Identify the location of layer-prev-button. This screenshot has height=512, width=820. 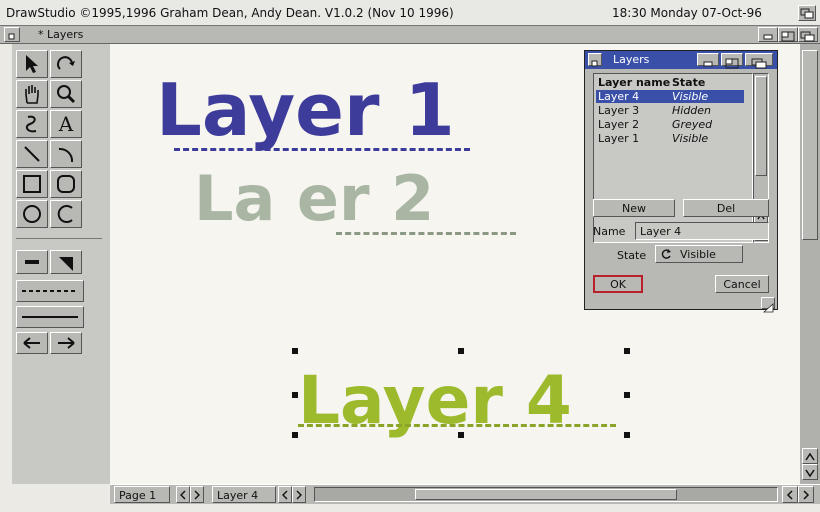
(285, 494).